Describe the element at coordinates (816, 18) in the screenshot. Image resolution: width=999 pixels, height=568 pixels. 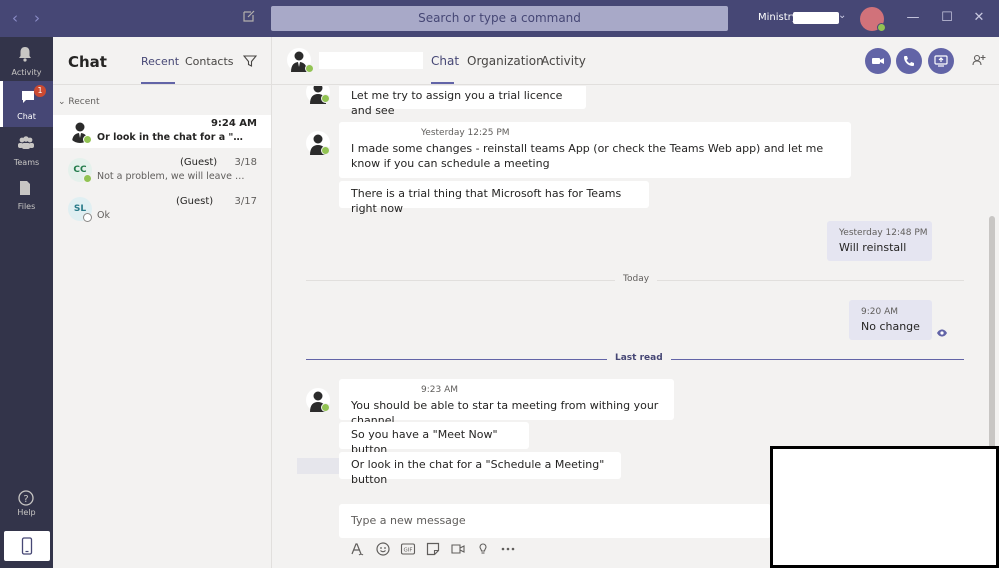
I see `tenant-redaction` at that location.